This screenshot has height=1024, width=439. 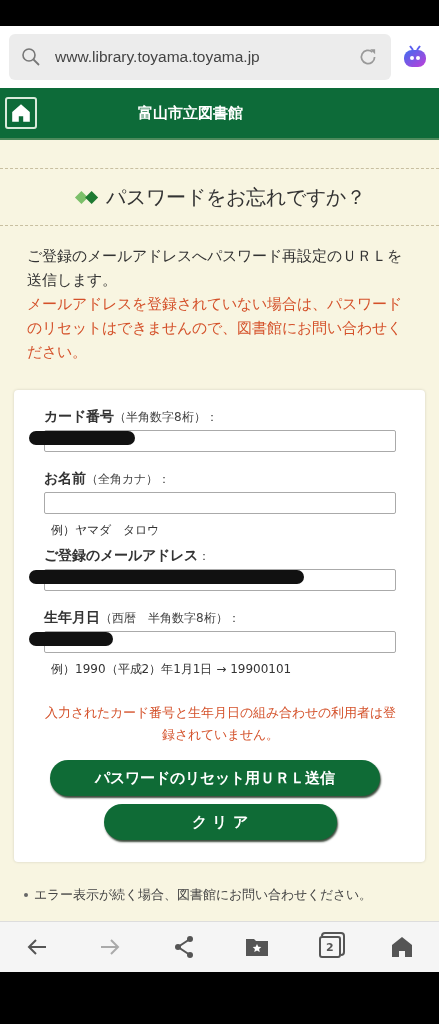 I want to click on field-hint: （西暦 半角数字8桁）：, so click(x=170, y=618).